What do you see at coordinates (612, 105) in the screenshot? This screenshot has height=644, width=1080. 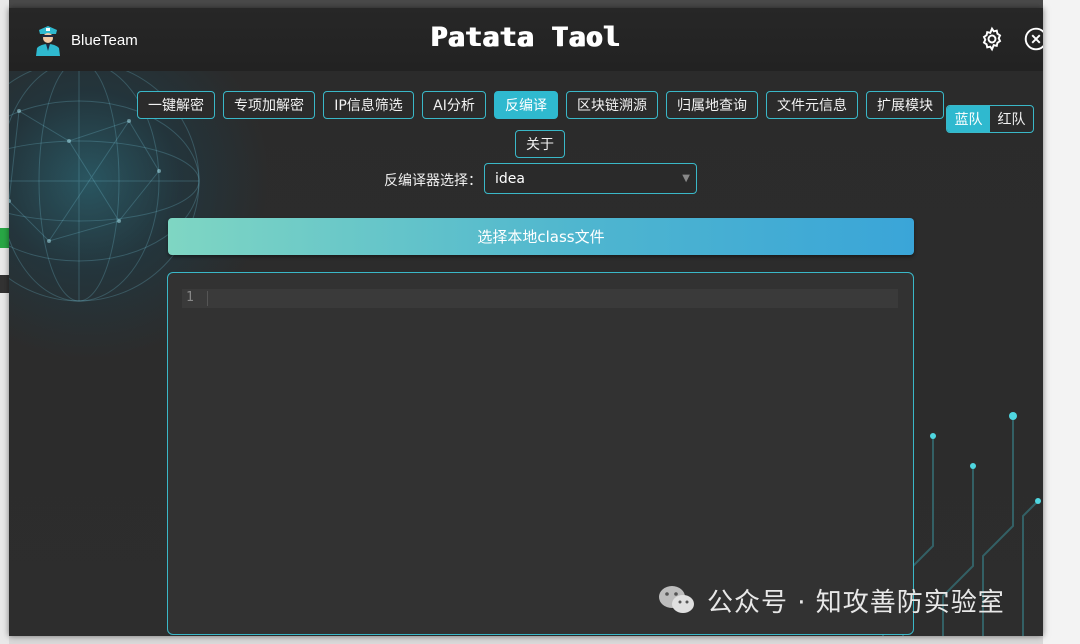 I see `tab-blockchain-trace: 区块链溯源` at bounding box center [612, 105].